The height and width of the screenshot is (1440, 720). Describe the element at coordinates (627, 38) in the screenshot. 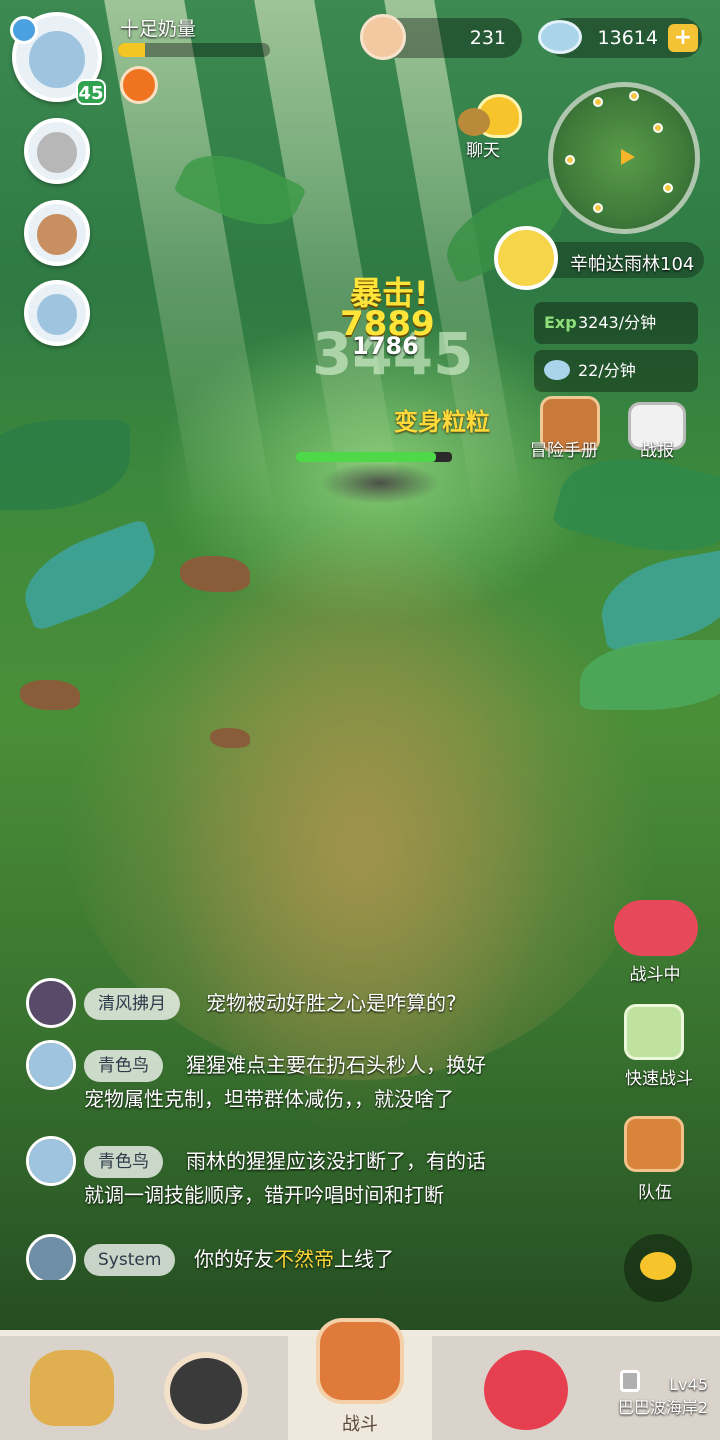

I see `gem-value: 13614` at that location.